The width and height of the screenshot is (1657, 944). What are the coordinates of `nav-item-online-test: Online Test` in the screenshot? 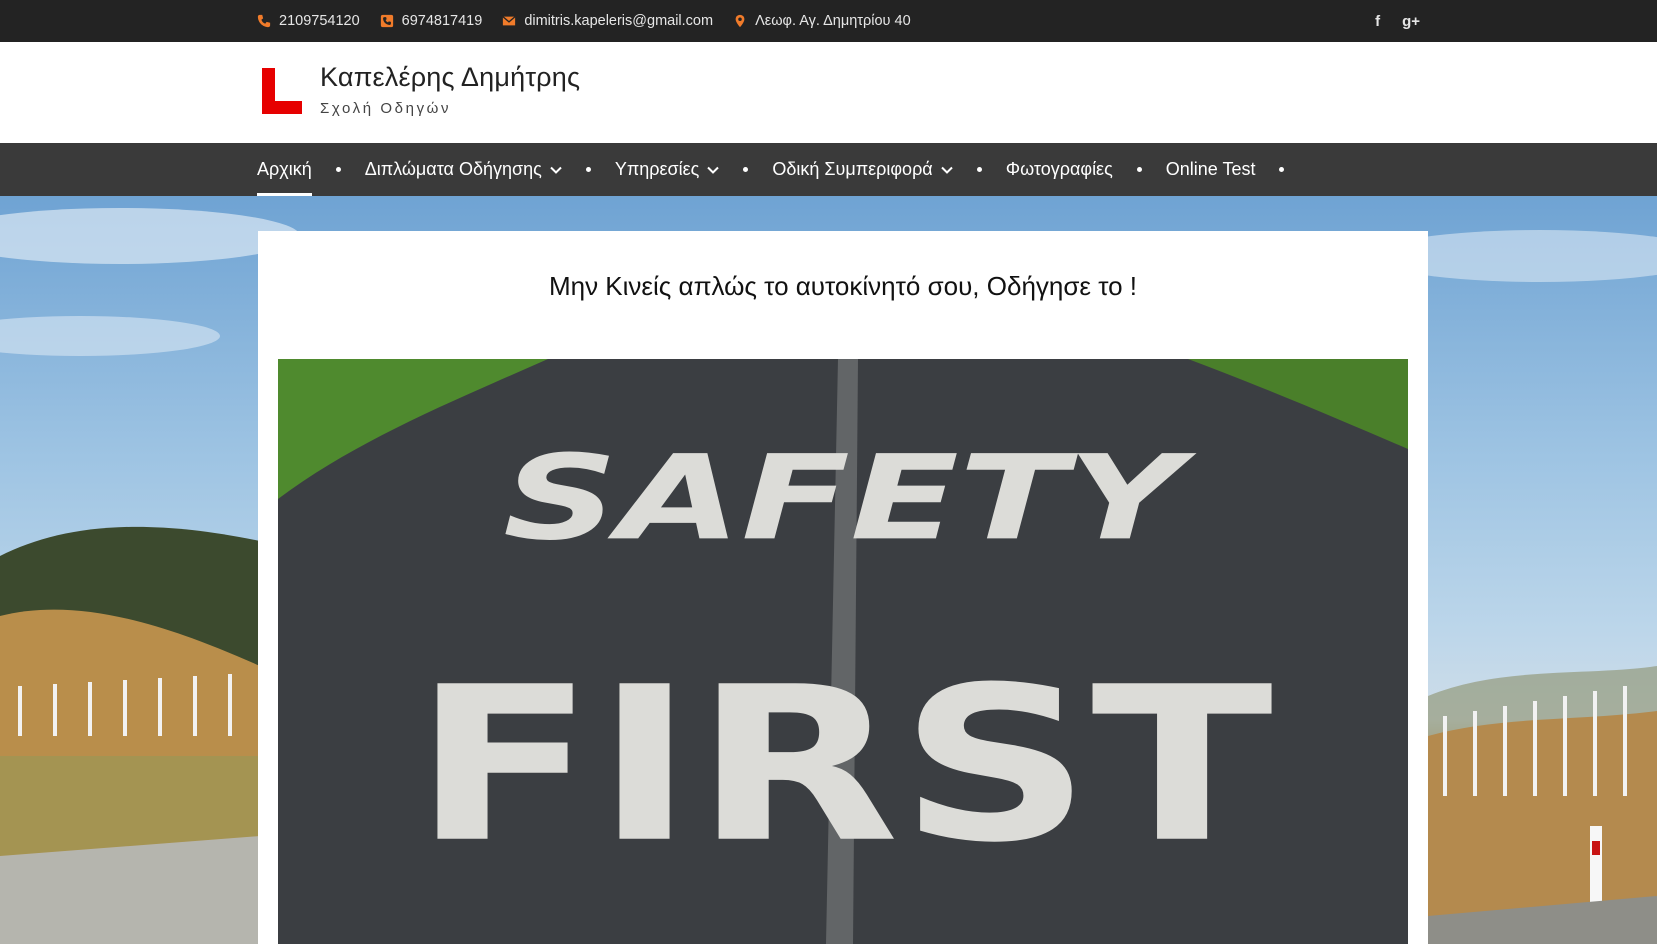 It's located at (1211, 169).